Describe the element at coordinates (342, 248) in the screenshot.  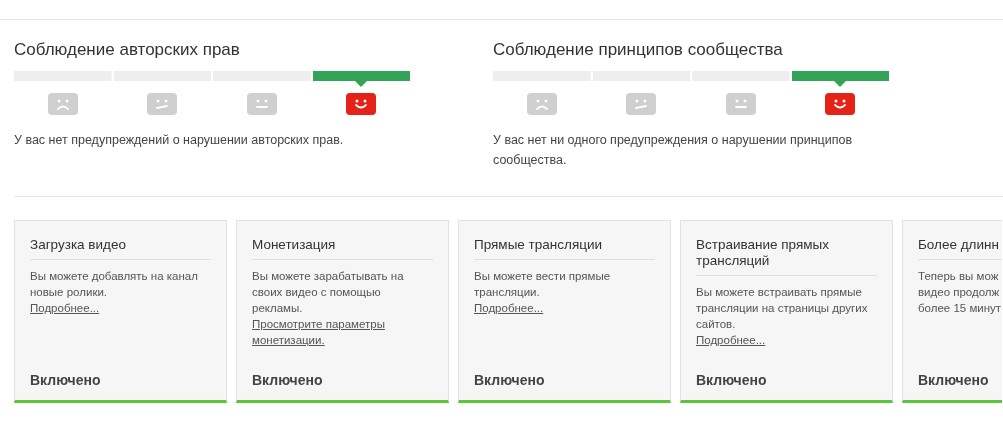
I see `card-title: Монетизация` at that location.